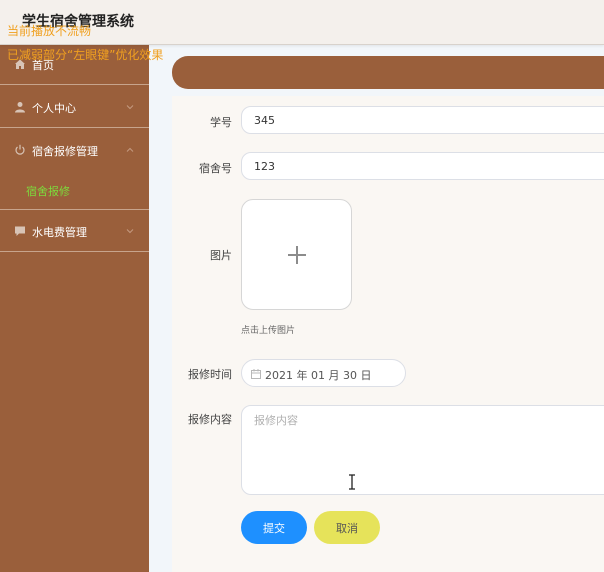 This screenshot has width=604, height=572. I want to click on submit-button: 提交, so click(274, 527).